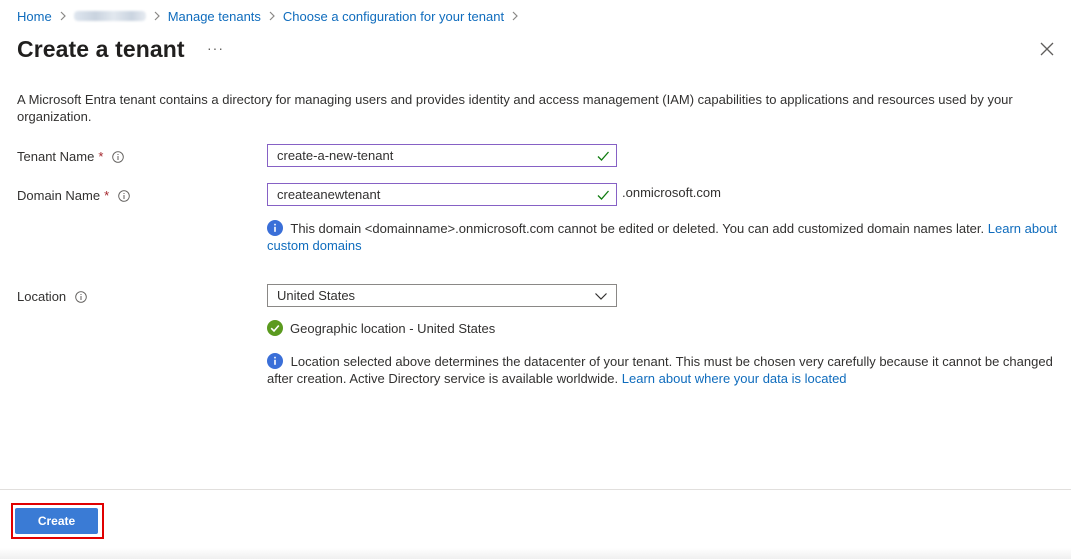  Describe the element at coordinates (734, 378) in the screenshot. I see `learn-data-location-link: Learn about where your data is located` at that location.